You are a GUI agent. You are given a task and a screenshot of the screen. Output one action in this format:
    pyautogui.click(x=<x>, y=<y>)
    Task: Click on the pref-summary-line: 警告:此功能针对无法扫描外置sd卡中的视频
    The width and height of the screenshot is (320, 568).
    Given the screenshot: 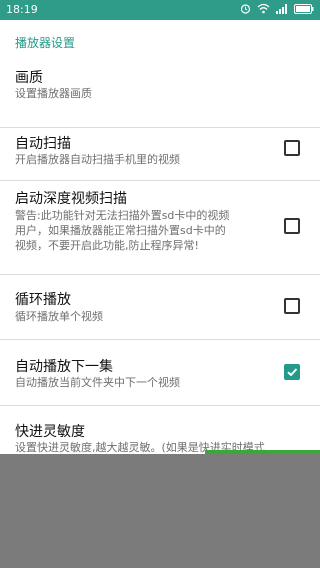 What is the action you would take?
    pyautogui.click(x=122, y=215)
    